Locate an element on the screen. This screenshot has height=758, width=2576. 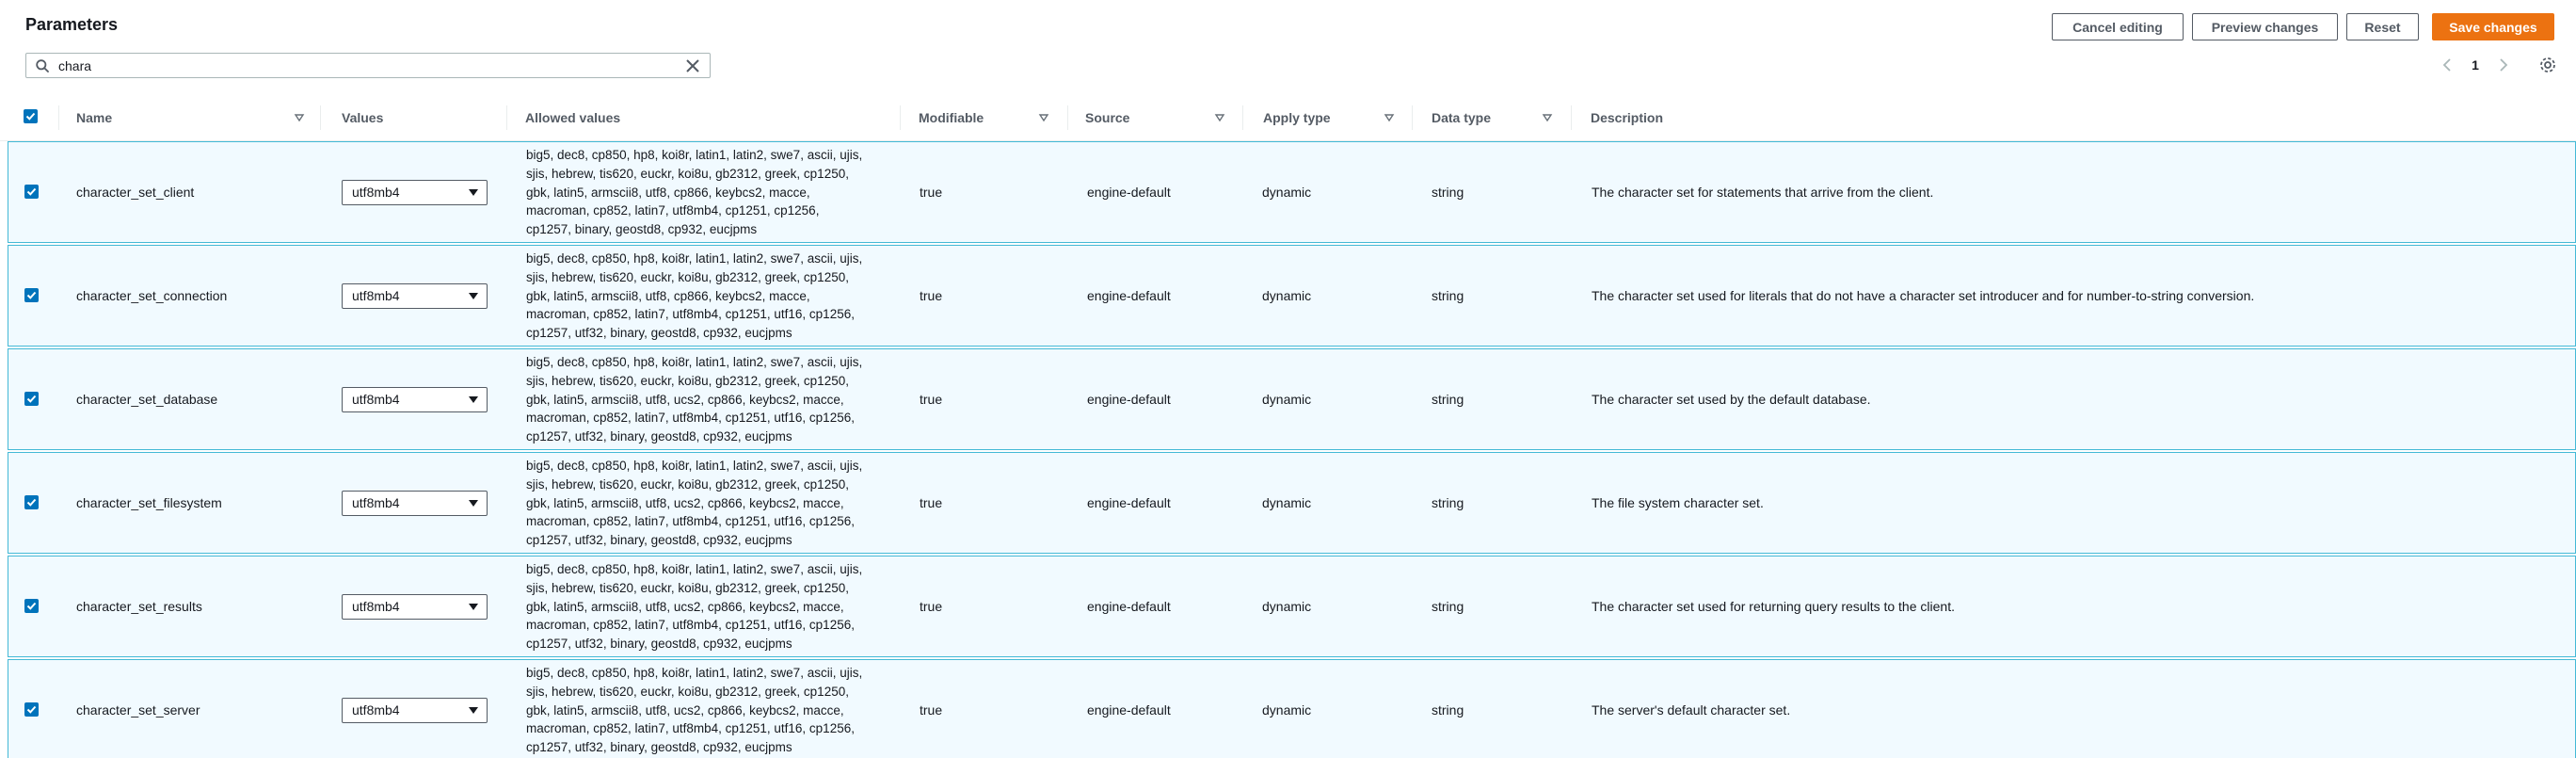
parameter-name: character_set_client is located at coordinates (135, 192).